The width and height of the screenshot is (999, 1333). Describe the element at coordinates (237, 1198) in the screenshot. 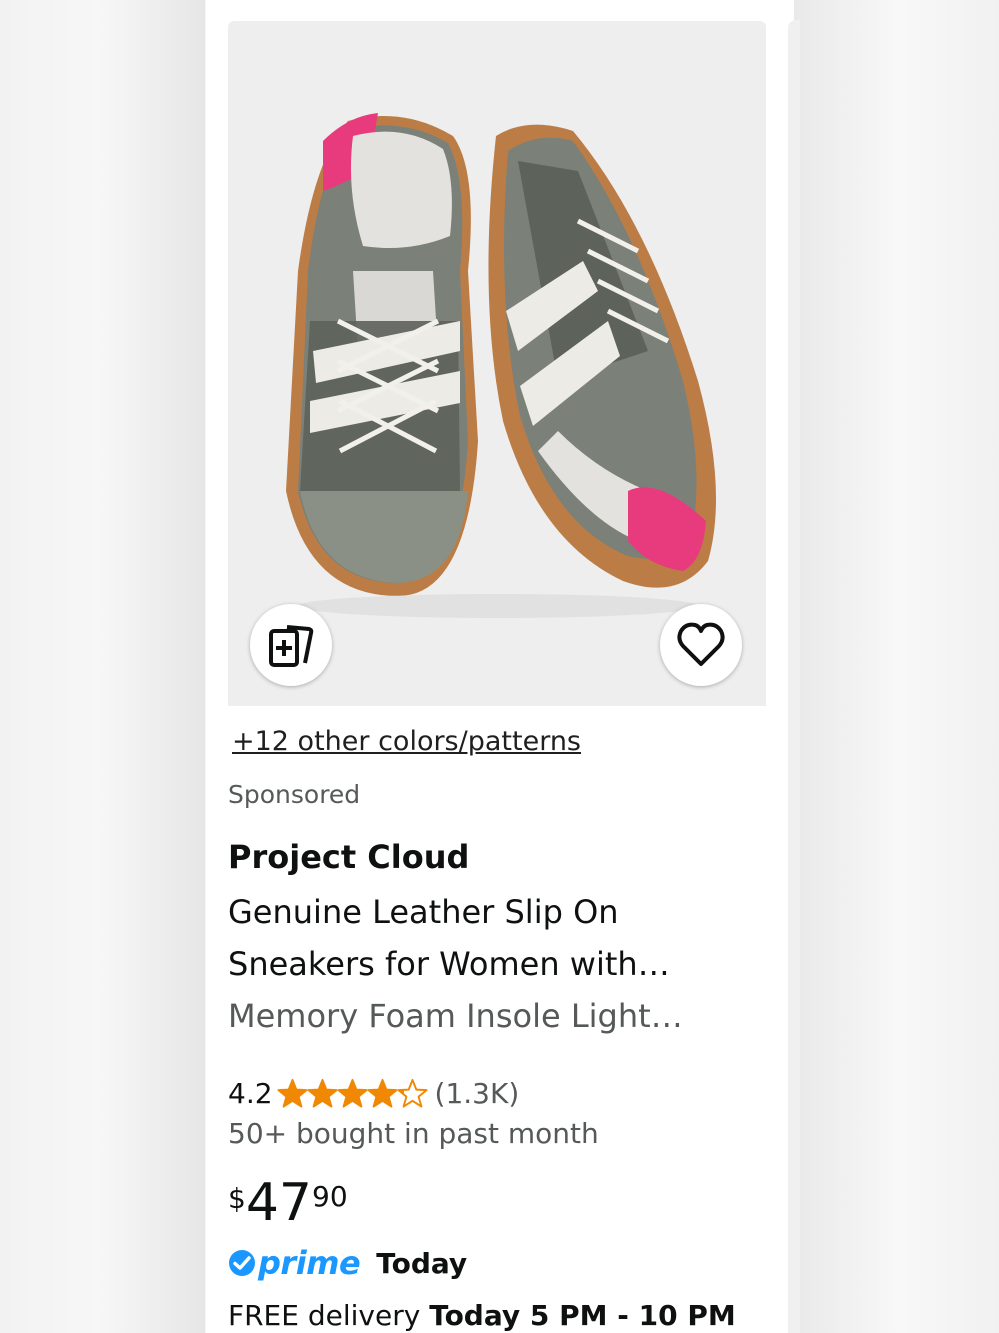

I see `price-symbol: $` at that location.